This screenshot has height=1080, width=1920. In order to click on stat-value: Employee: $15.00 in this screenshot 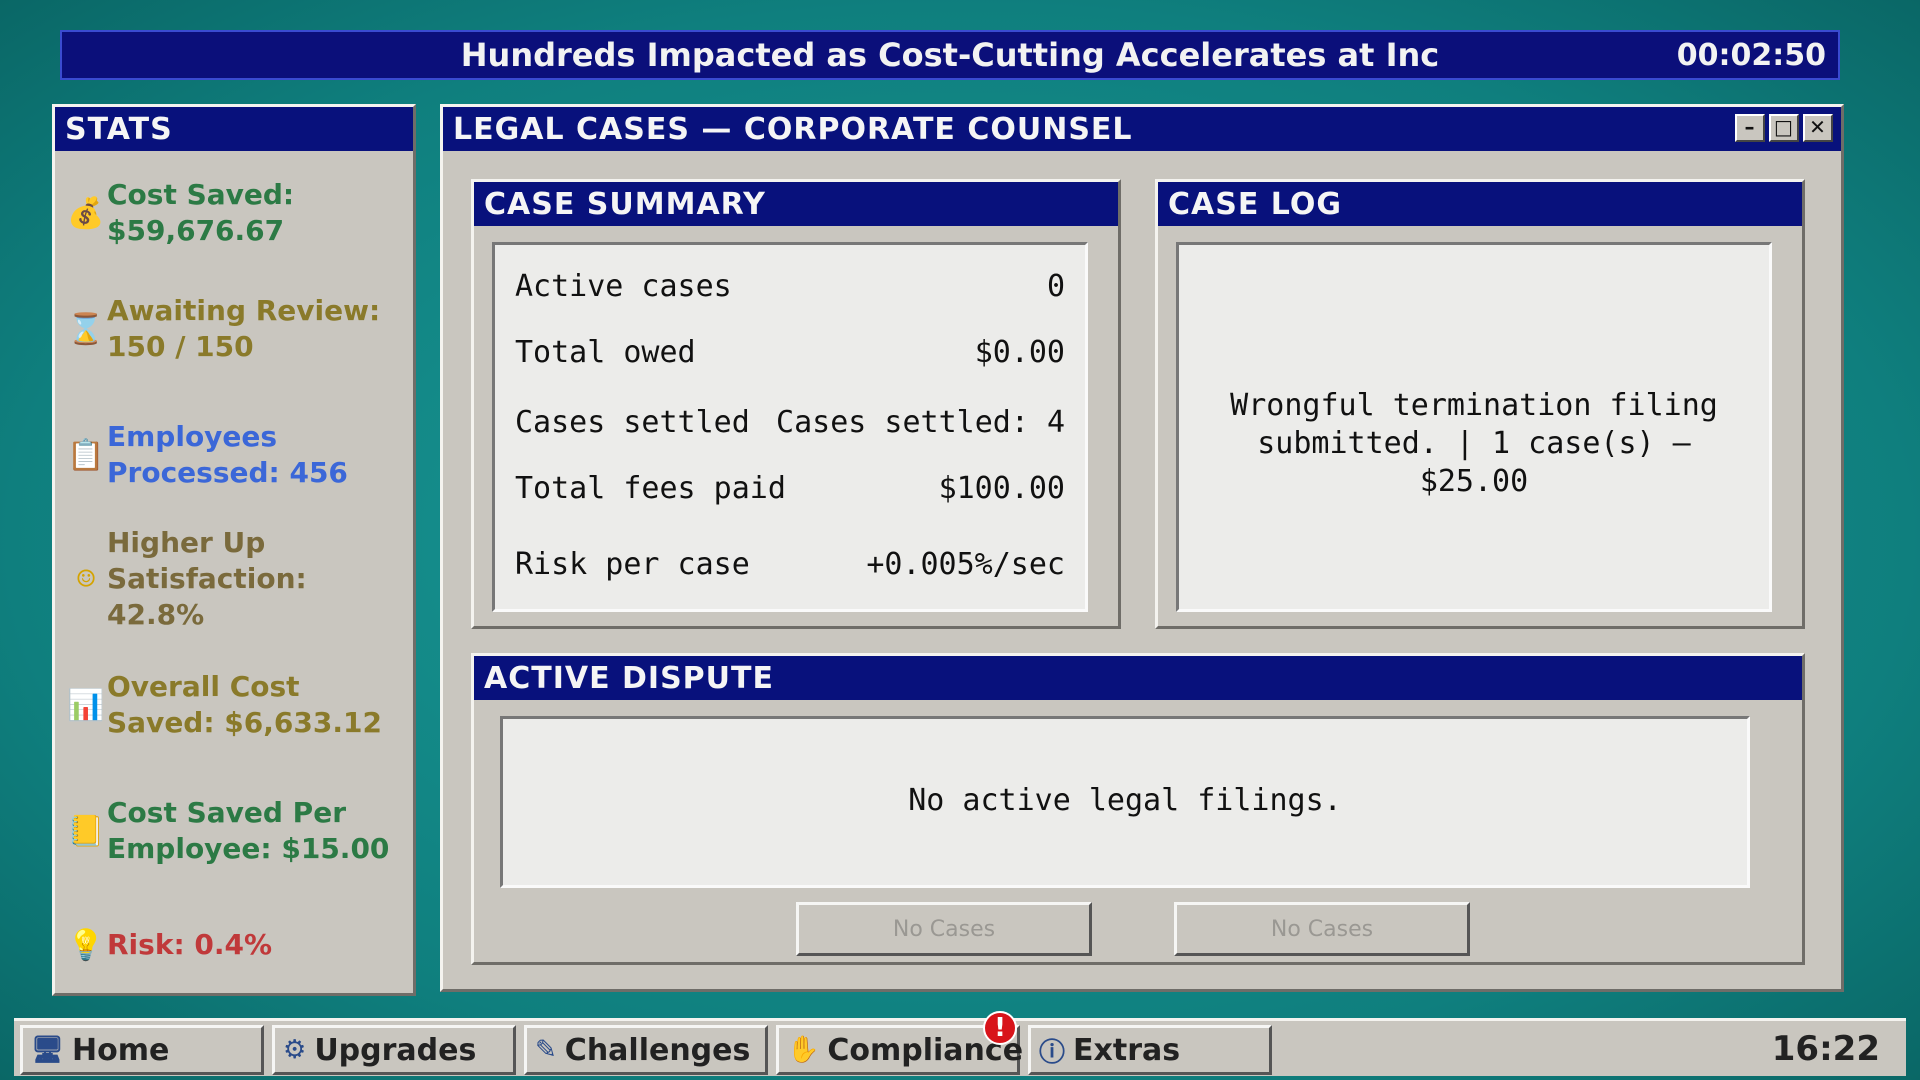, I will do `click(248, 848)`.